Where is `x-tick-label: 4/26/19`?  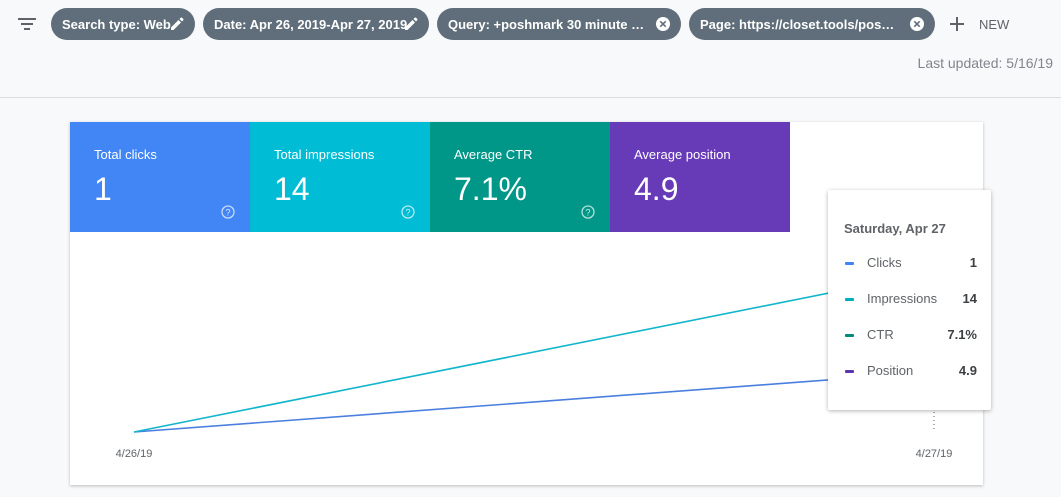
x-tick-label: 4/26/19 is located at coordinates (134, 454).